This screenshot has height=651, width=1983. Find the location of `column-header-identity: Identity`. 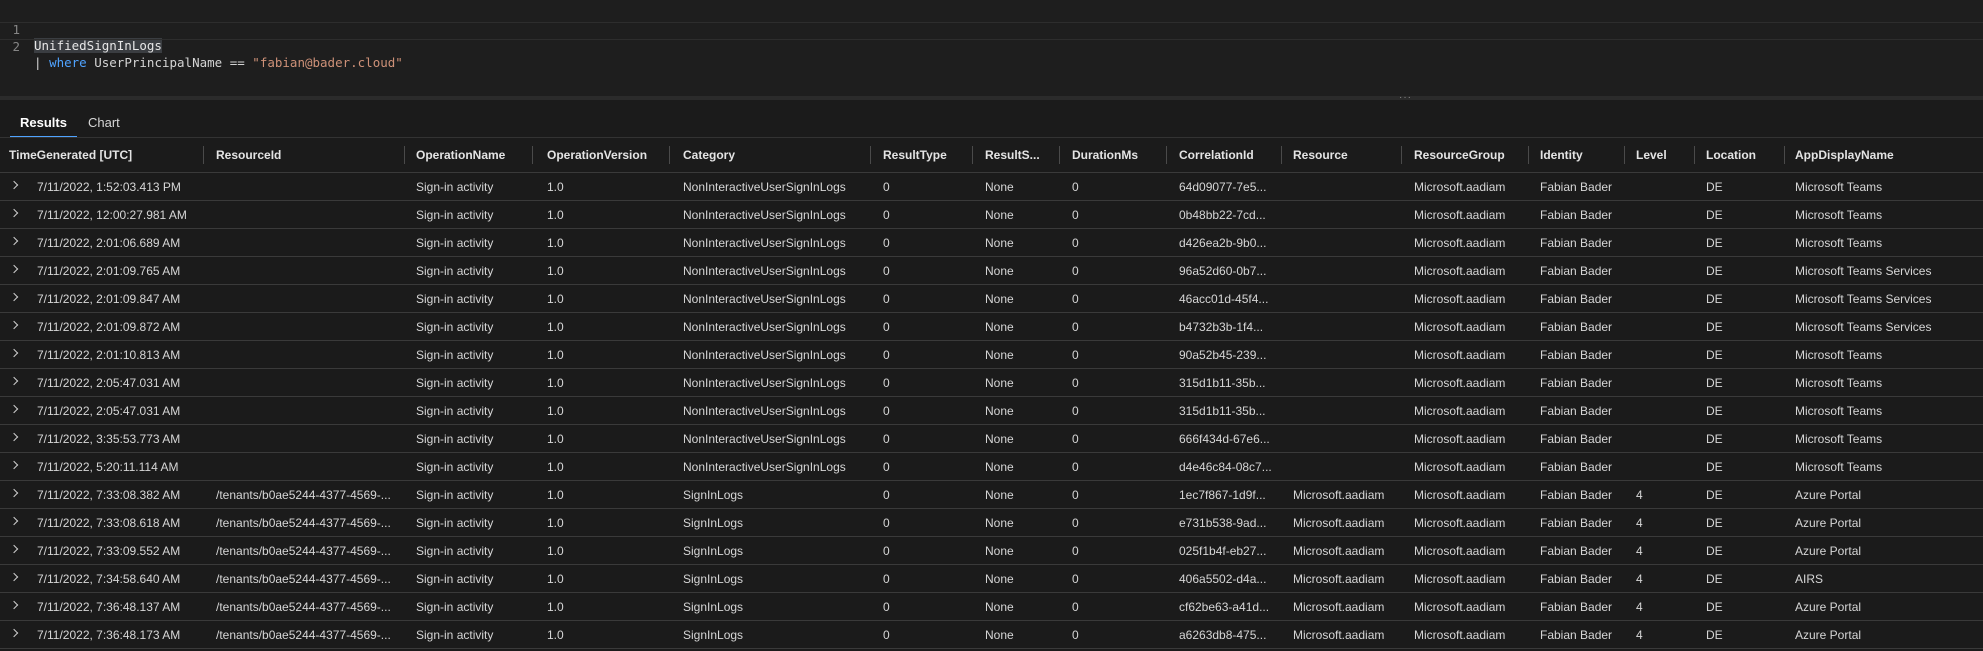

column-header-identity: Identity is located at coordinates (1584, 155).